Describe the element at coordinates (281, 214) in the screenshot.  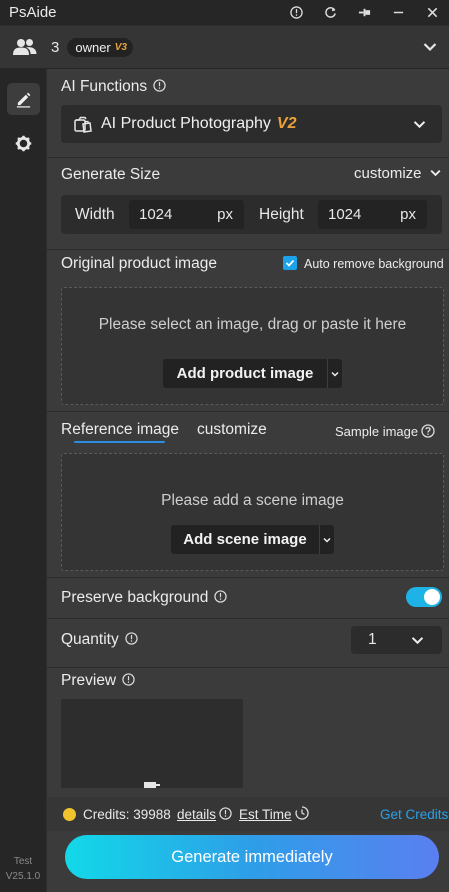
I see `height-label: Height` at that location.